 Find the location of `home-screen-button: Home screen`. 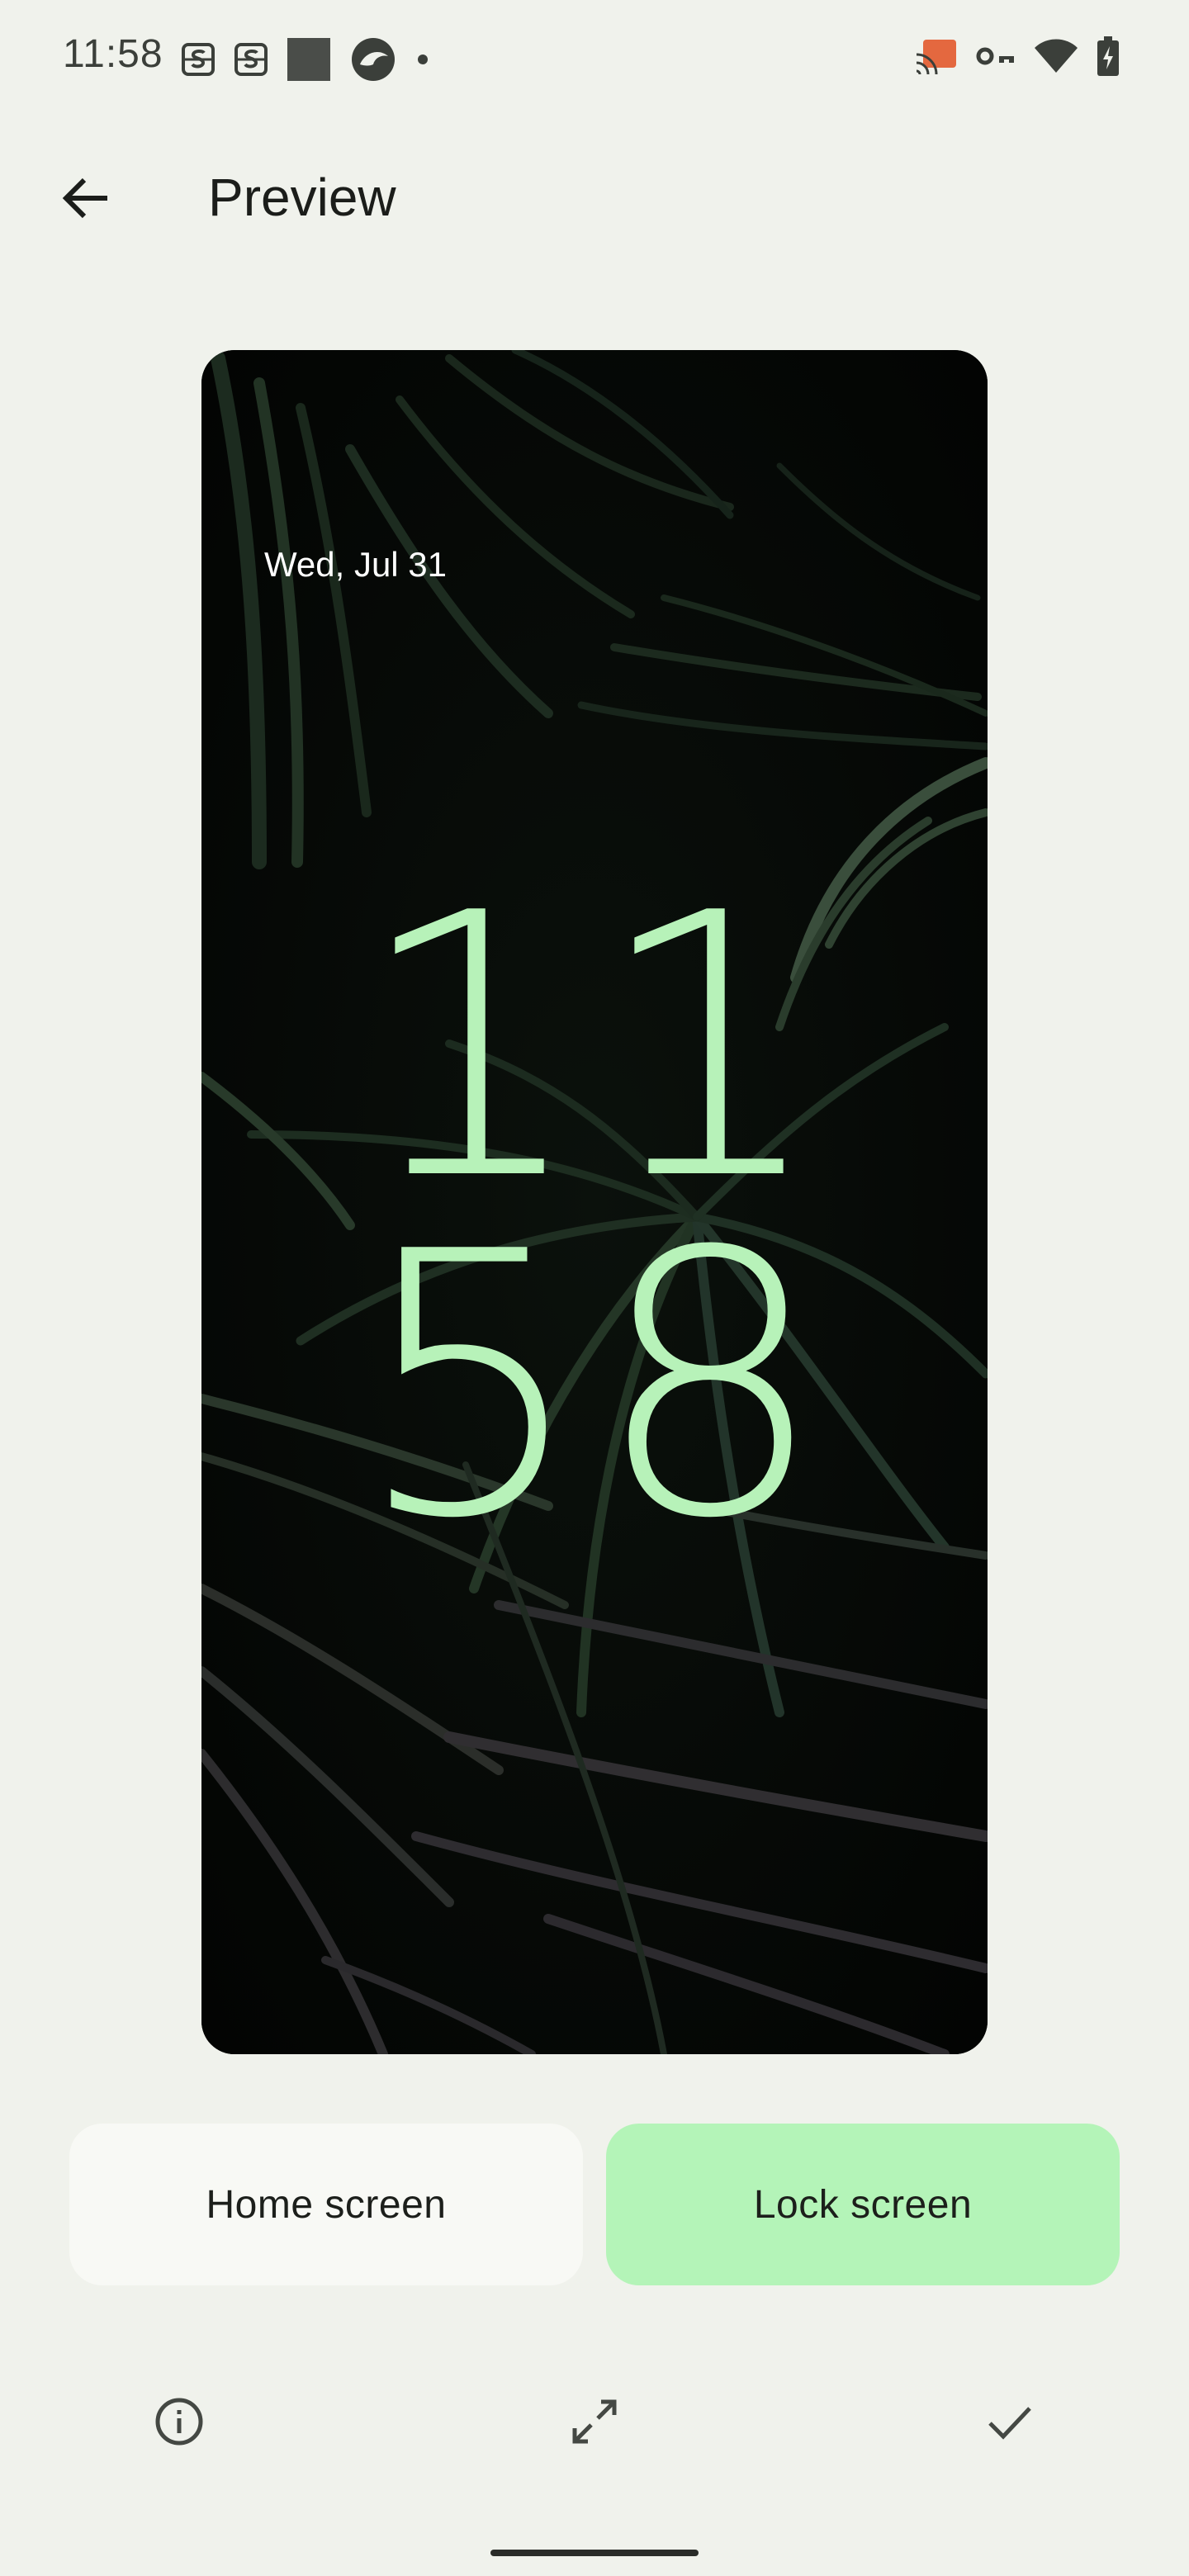

home-screen-button: Home screen is located at coordinates (326, 2204).